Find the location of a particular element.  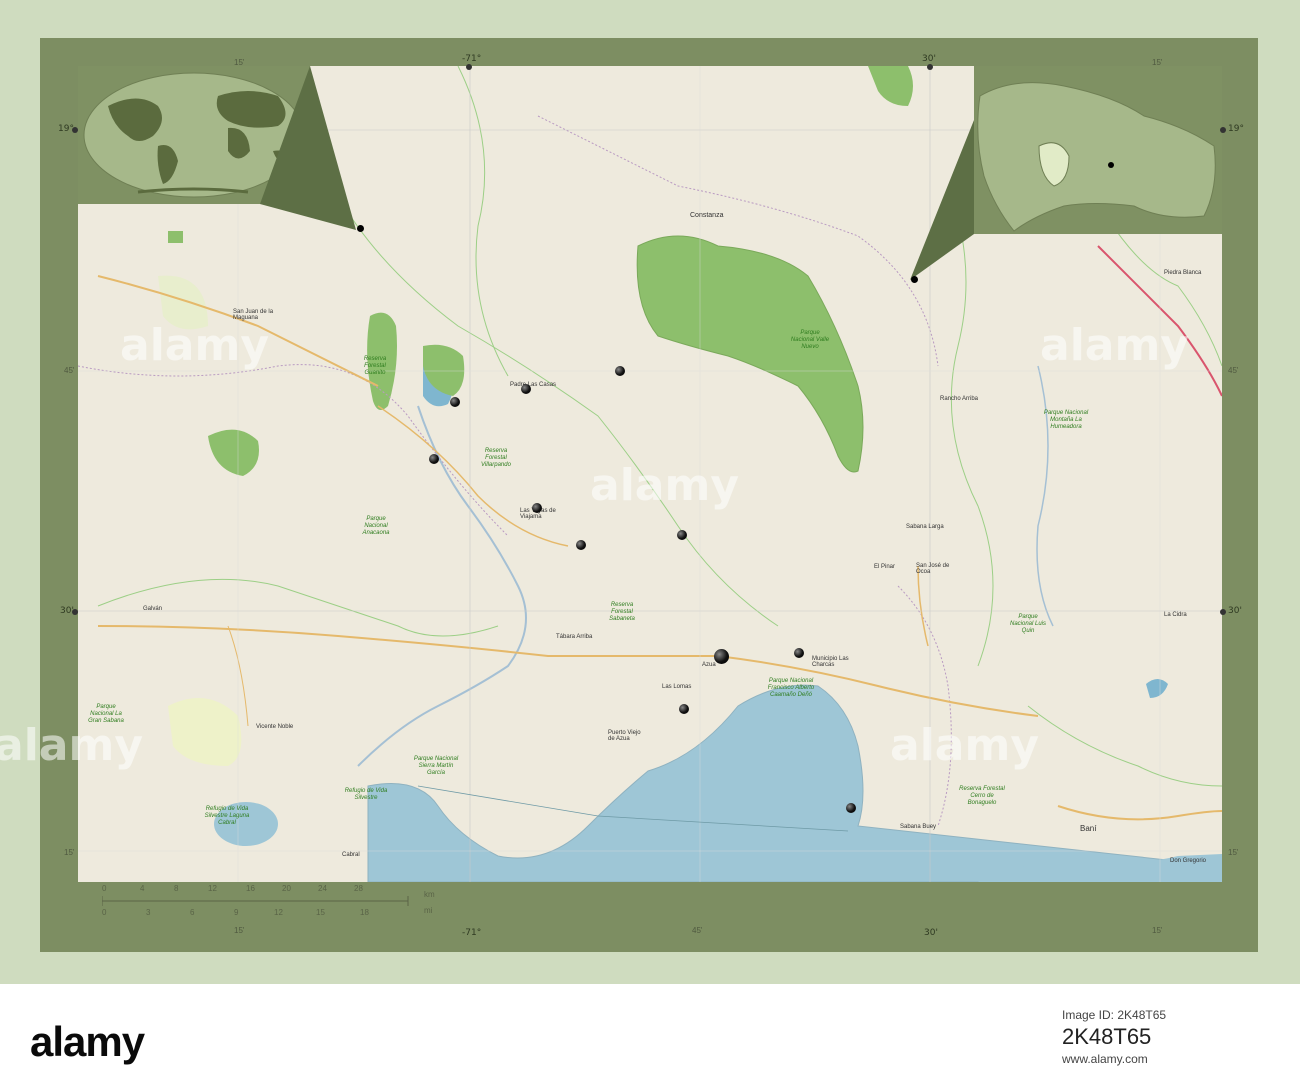

scale-km-unit: km is located at coordinates (429, 894).